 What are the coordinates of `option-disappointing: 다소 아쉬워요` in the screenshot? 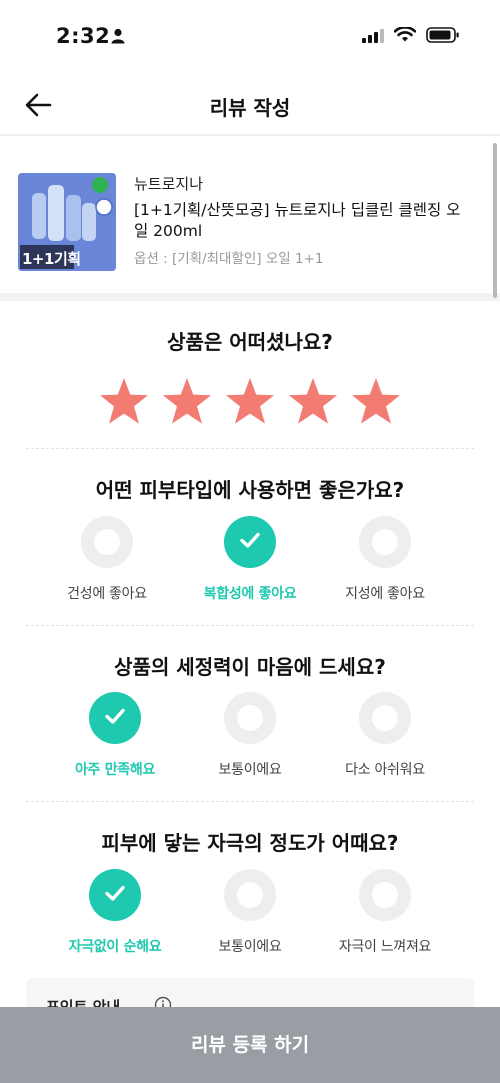 It's located at (385, 735).